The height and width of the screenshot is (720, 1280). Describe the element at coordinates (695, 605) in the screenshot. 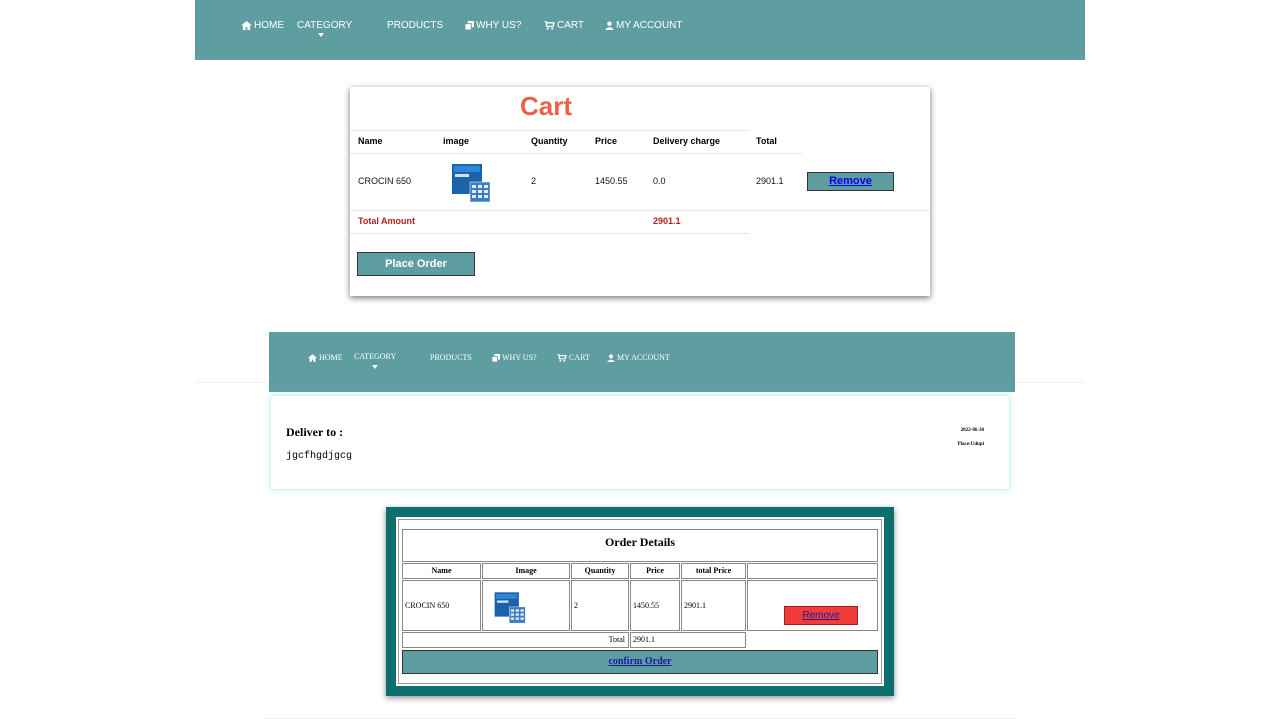

I see `order-item-total-price-text: 2901.1` at that location.